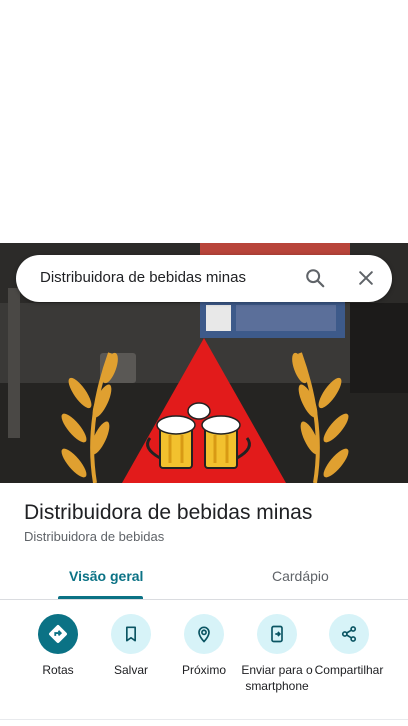 The height and width of the screenshot is (726, 408). What do you see at coordinates (58, 634) in the screenshot?
I see `directions-icon` at bounding box center [58, 634].